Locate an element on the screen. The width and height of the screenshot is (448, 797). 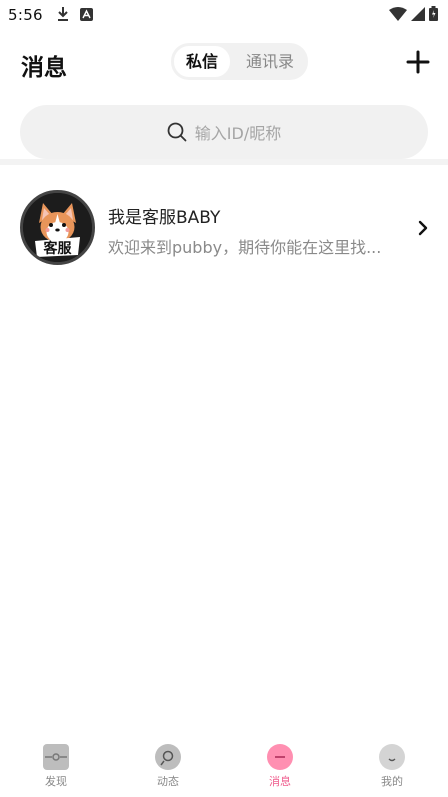
search-icon is located at coordinates (177, 132).